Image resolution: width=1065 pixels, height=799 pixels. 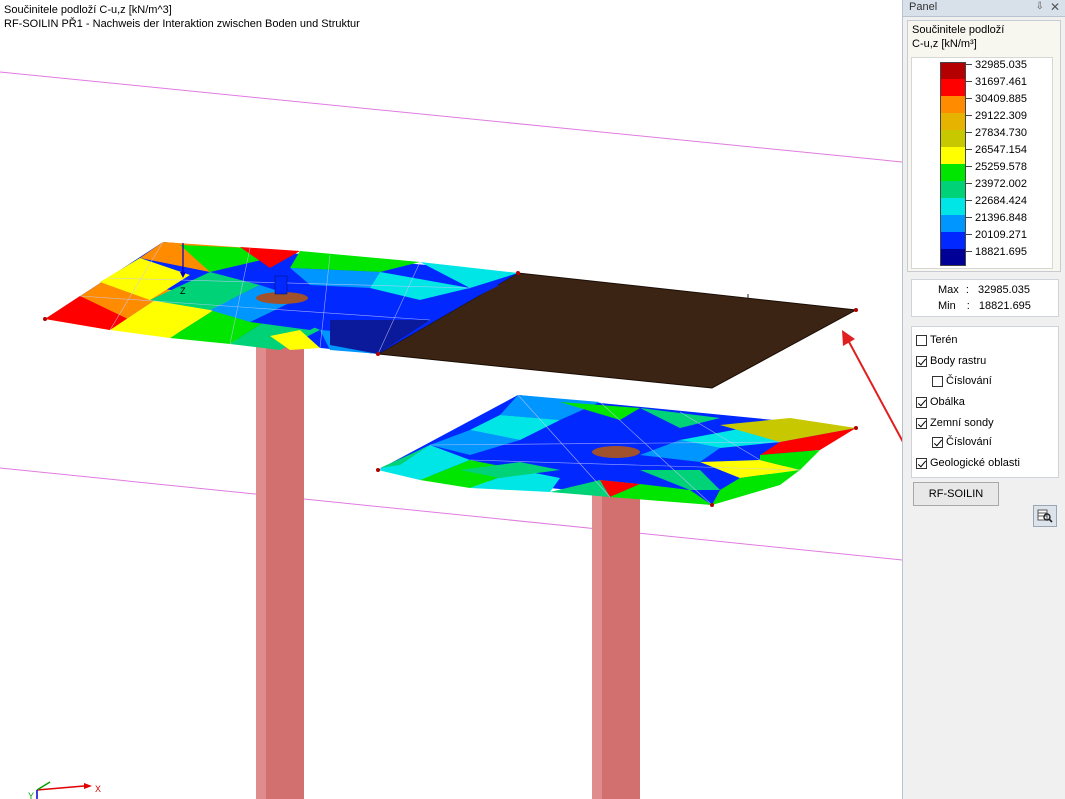 What do you see at coordinates (958, 30) in the screenshot?
I see `legend-title: Součinitele podloží` at bounding box center [958, 30].